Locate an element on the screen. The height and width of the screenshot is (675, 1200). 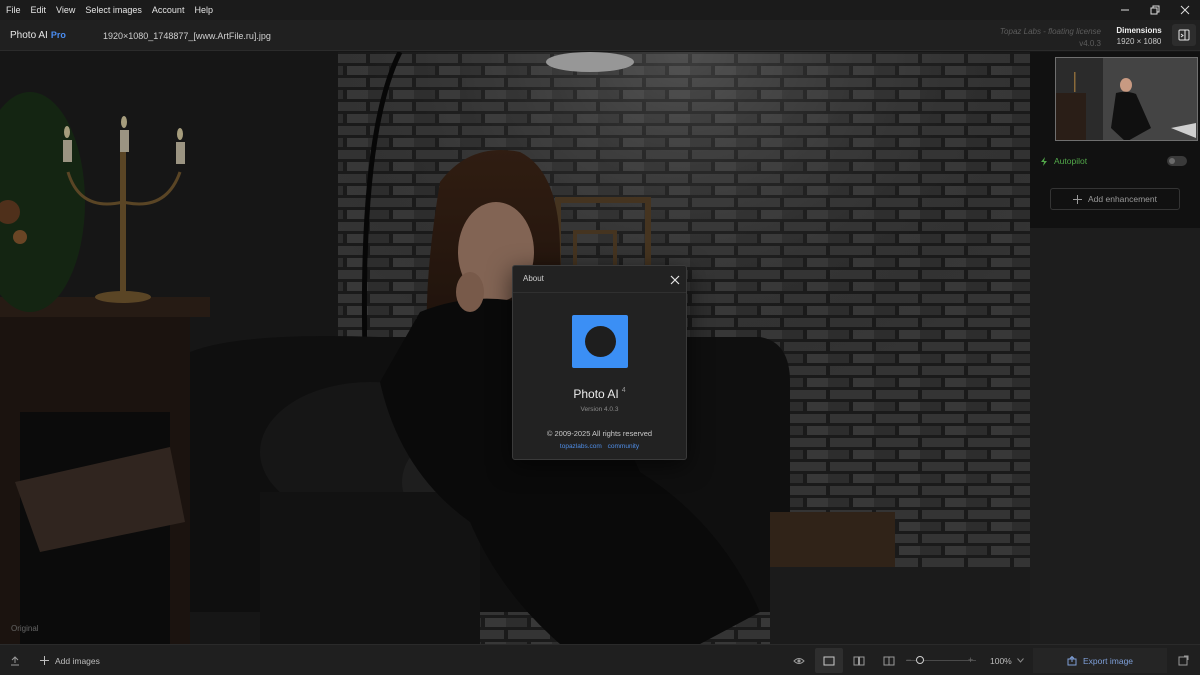
add-enhancement-label: Add enhancement is located at coordinates (1122, 199).